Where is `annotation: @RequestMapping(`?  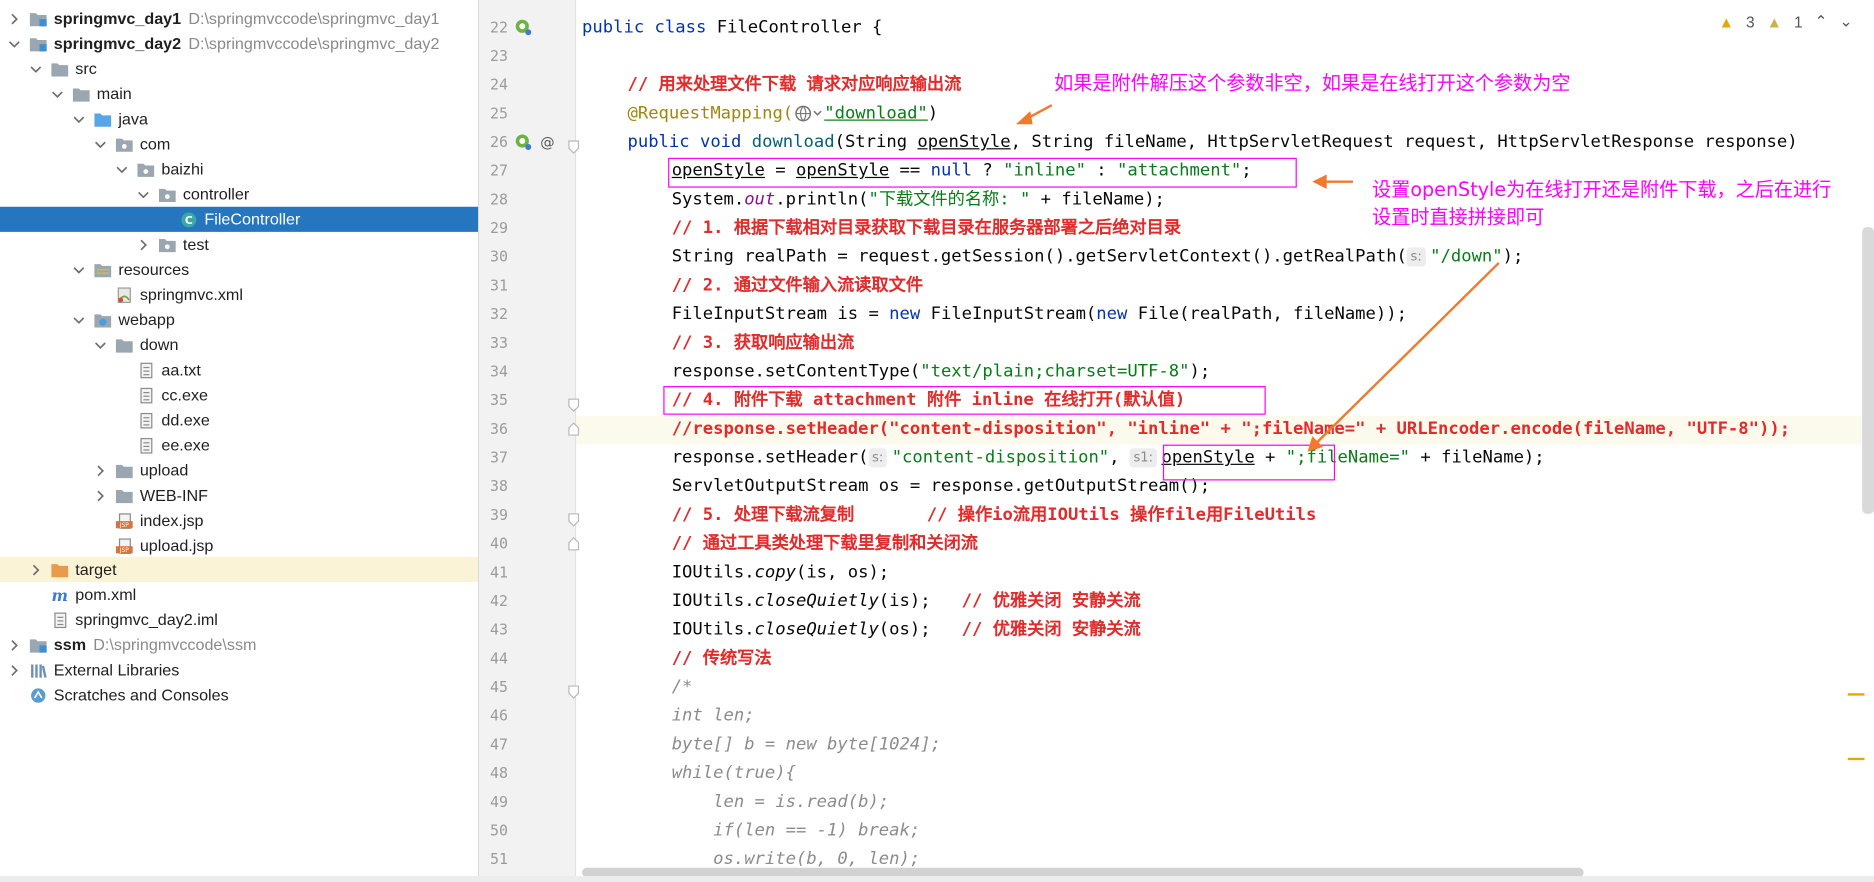
annotation: @RequestMapping( is located at coordinates (710, 113).